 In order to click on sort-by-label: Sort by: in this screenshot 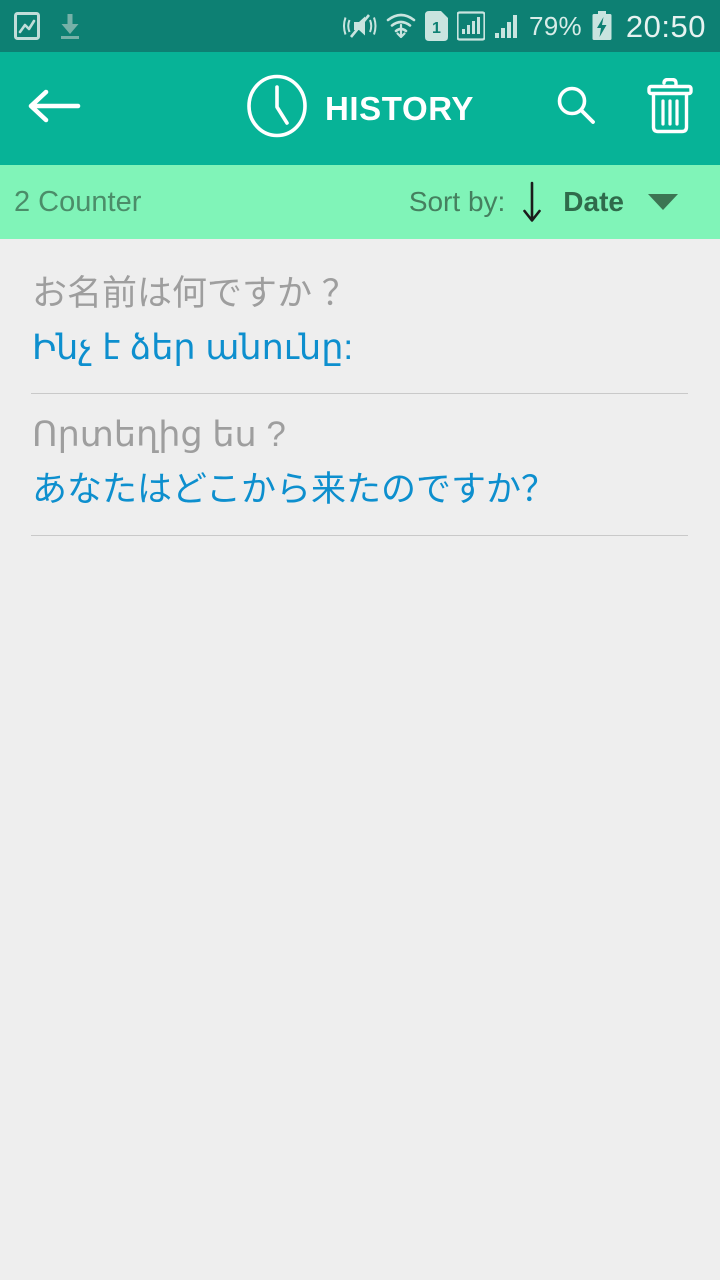, I will do `click(457, 201)`.